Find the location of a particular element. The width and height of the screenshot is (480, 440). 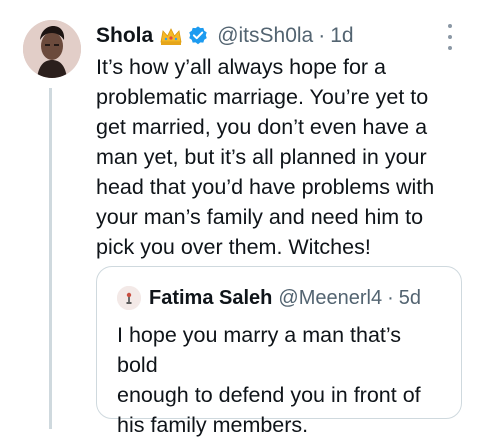

quoted-author-avatar is located at coordinates (129, 298).